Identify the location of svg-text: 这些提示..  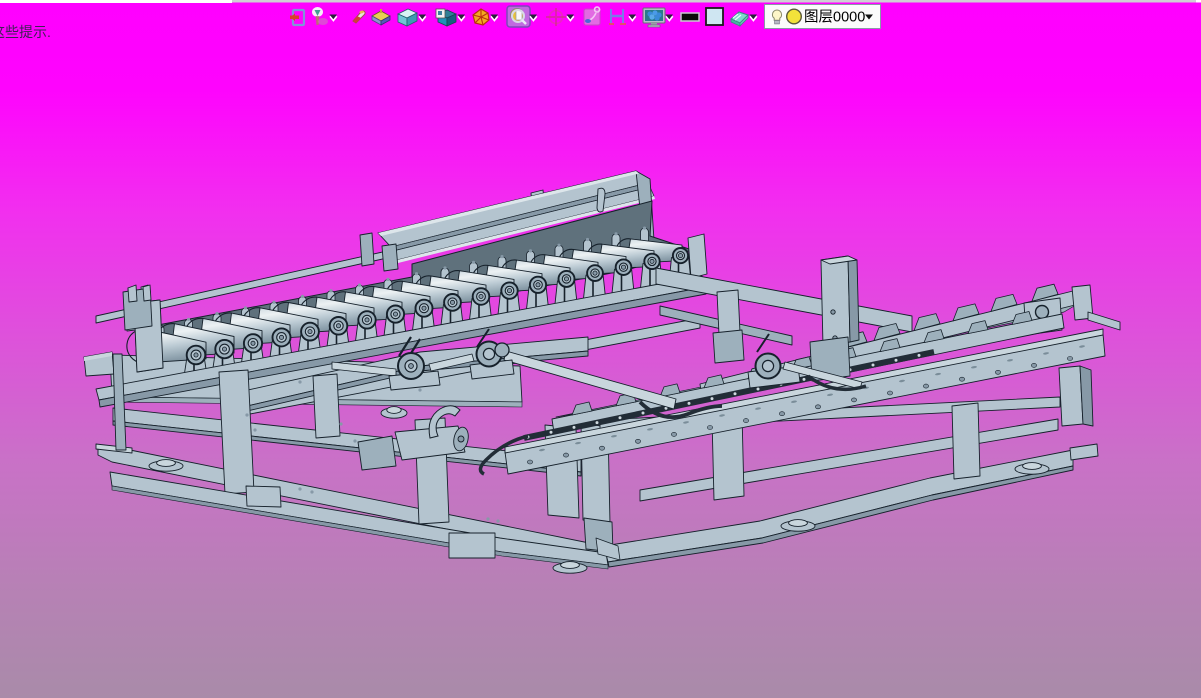
(25, 32).